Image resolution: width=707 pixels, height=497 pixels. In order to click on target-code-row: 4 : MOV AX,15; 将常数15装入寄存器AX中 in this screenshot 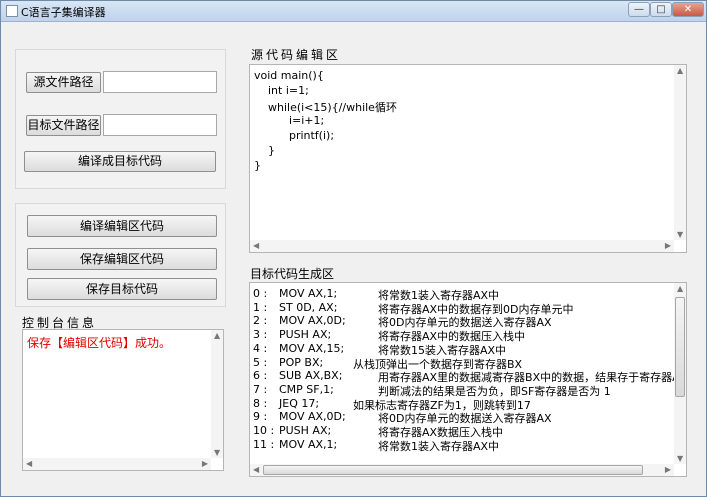, I will do `click(465, 349)`.